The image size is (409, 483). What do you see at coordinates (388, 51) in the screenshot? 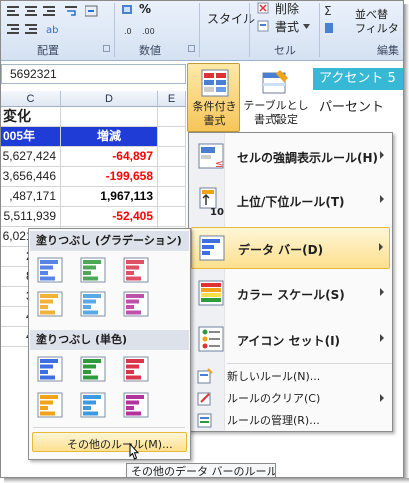
I see `editing-group-label: 編集` at bounding box center [388, 51].